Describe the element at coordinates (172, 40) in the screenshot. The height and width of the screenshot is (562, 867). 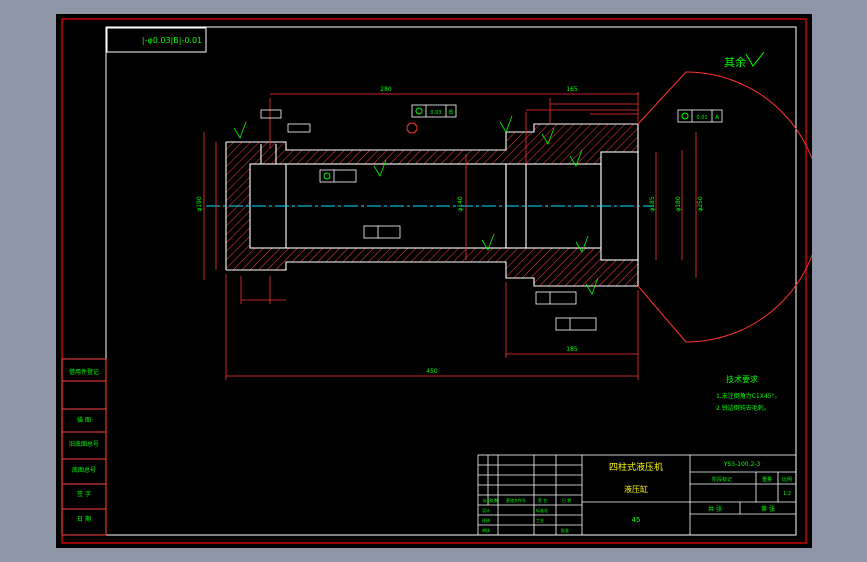
I see `top-left-code: |-φ0.03|B|-0.01` at that location.